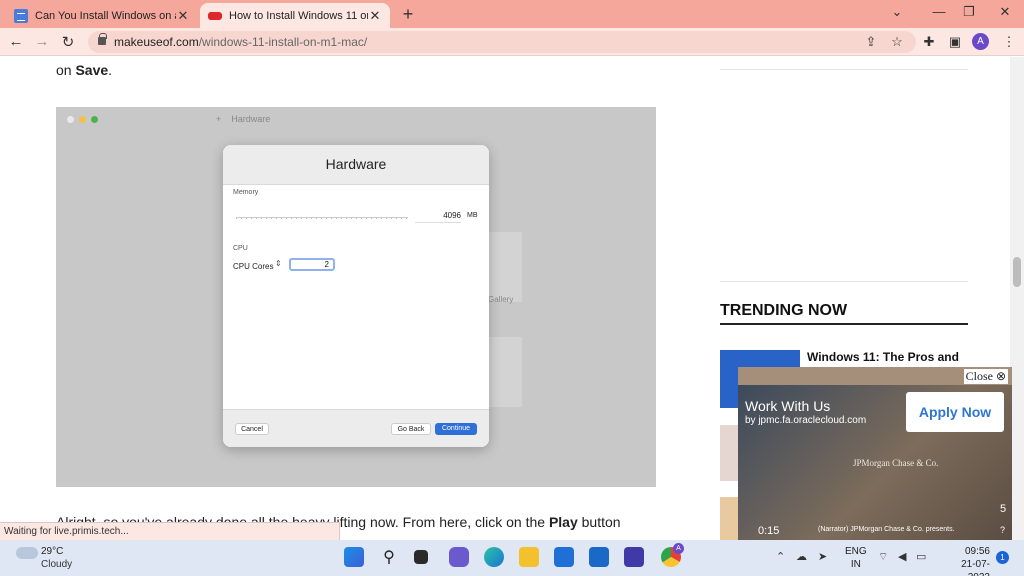 This screenshot has height=576, width=1024. Describe the element at coordinates (856, 558) in the screenshot. I see `language-indicator: ENG IN` at that location.